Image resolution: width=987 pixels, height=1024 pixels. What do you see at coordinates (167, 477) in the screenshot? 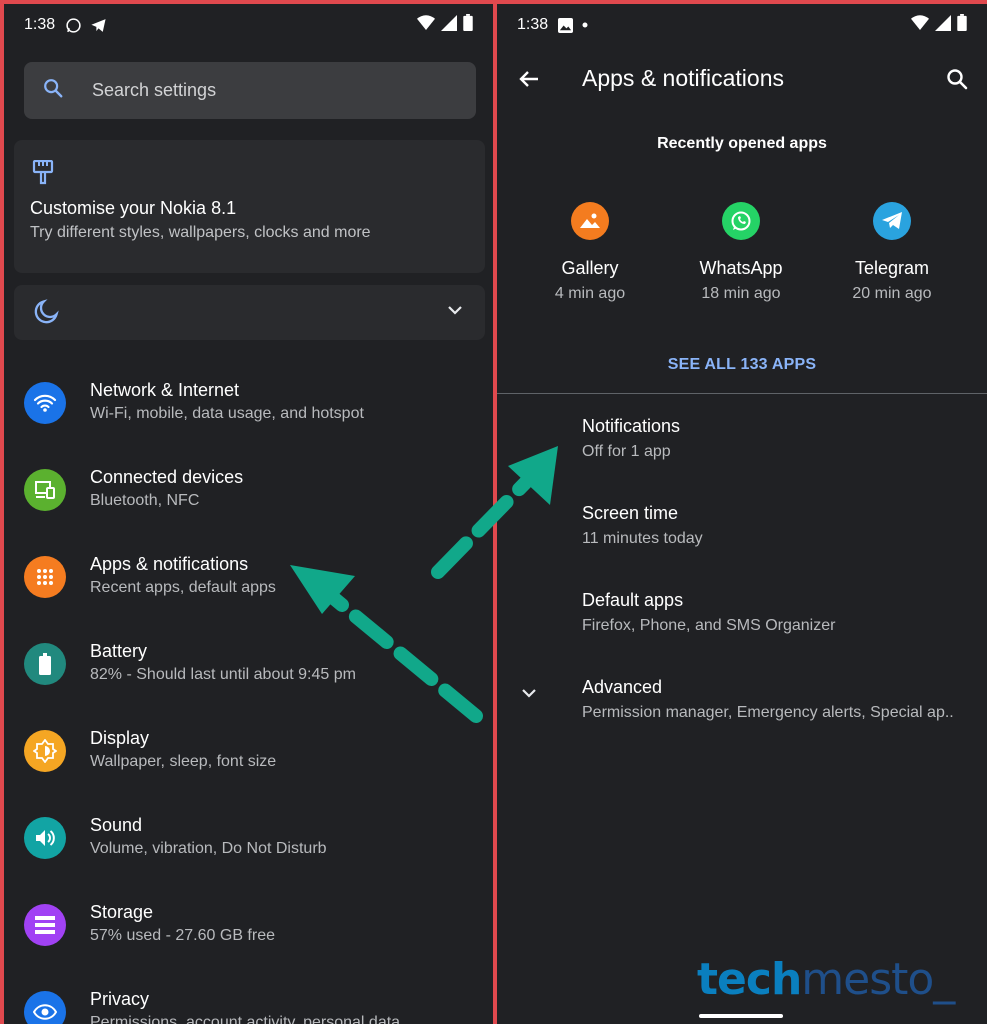
I see `setting-title: Connected devices` at bounding box center [167, 477].